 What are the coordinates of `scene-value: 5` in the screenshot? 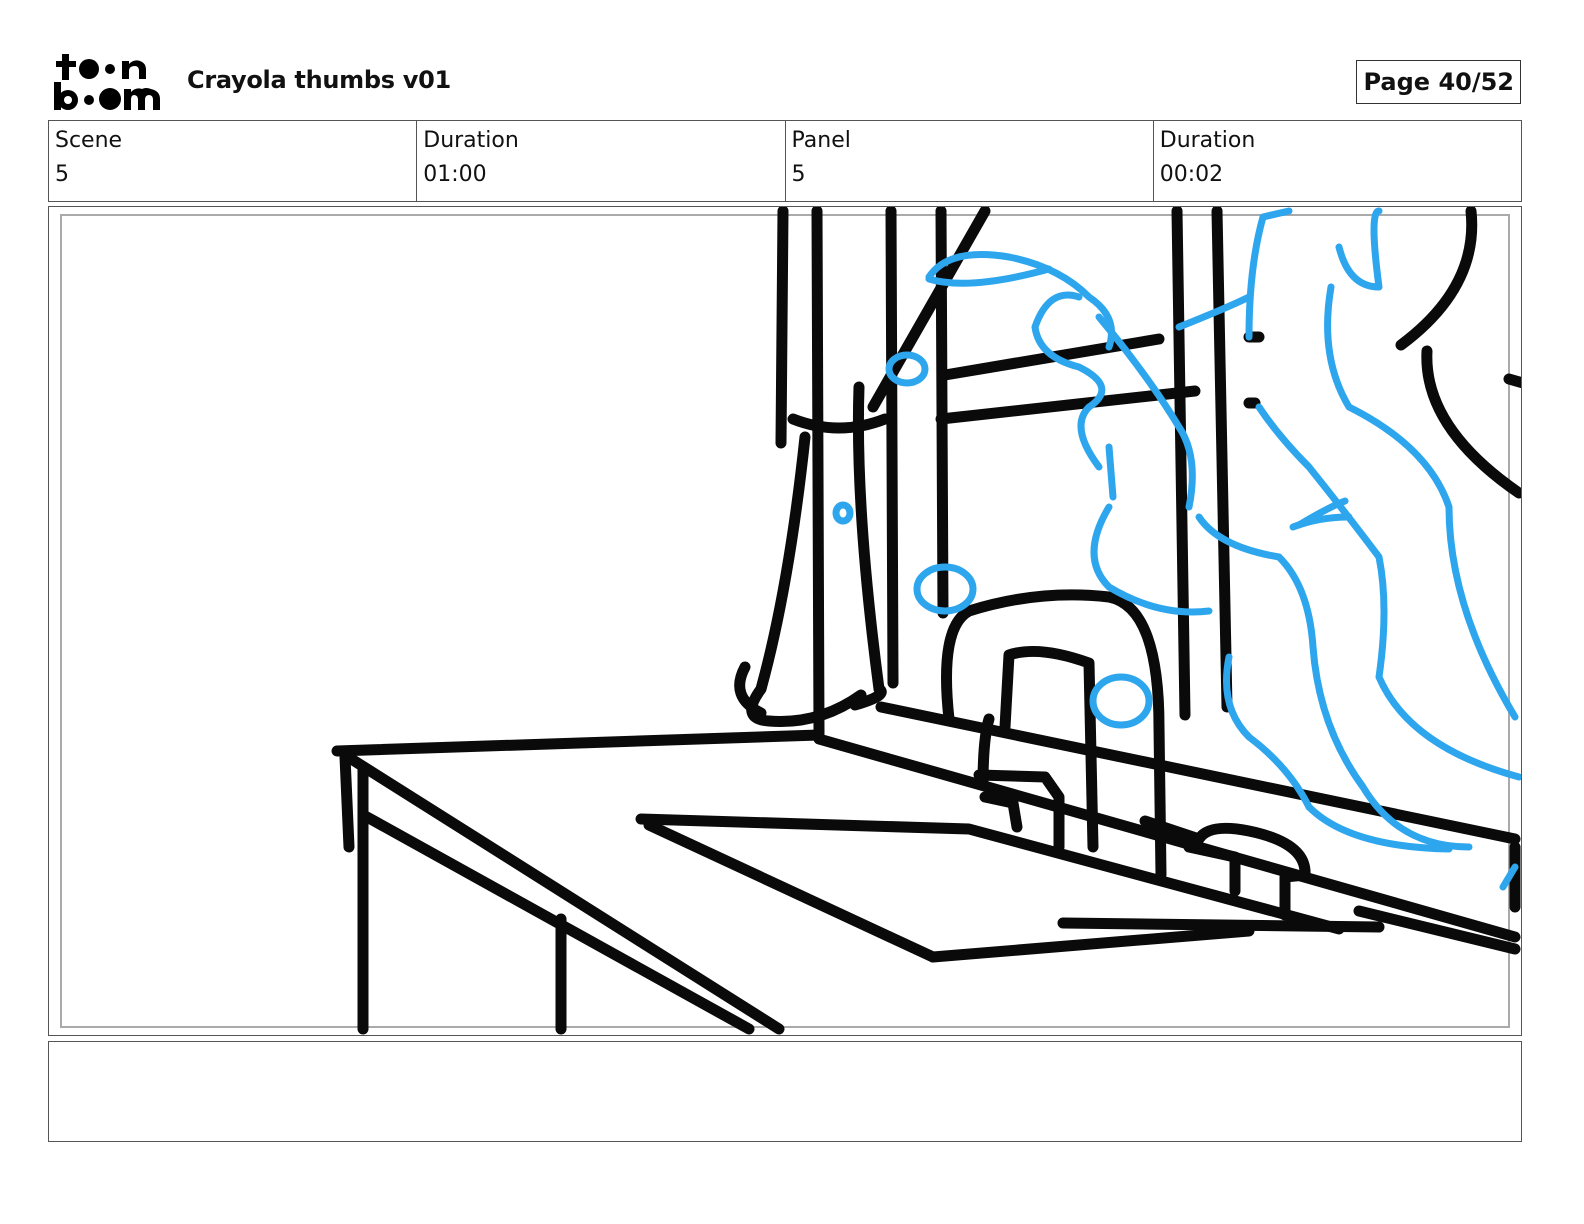 It's located at (62, 174).